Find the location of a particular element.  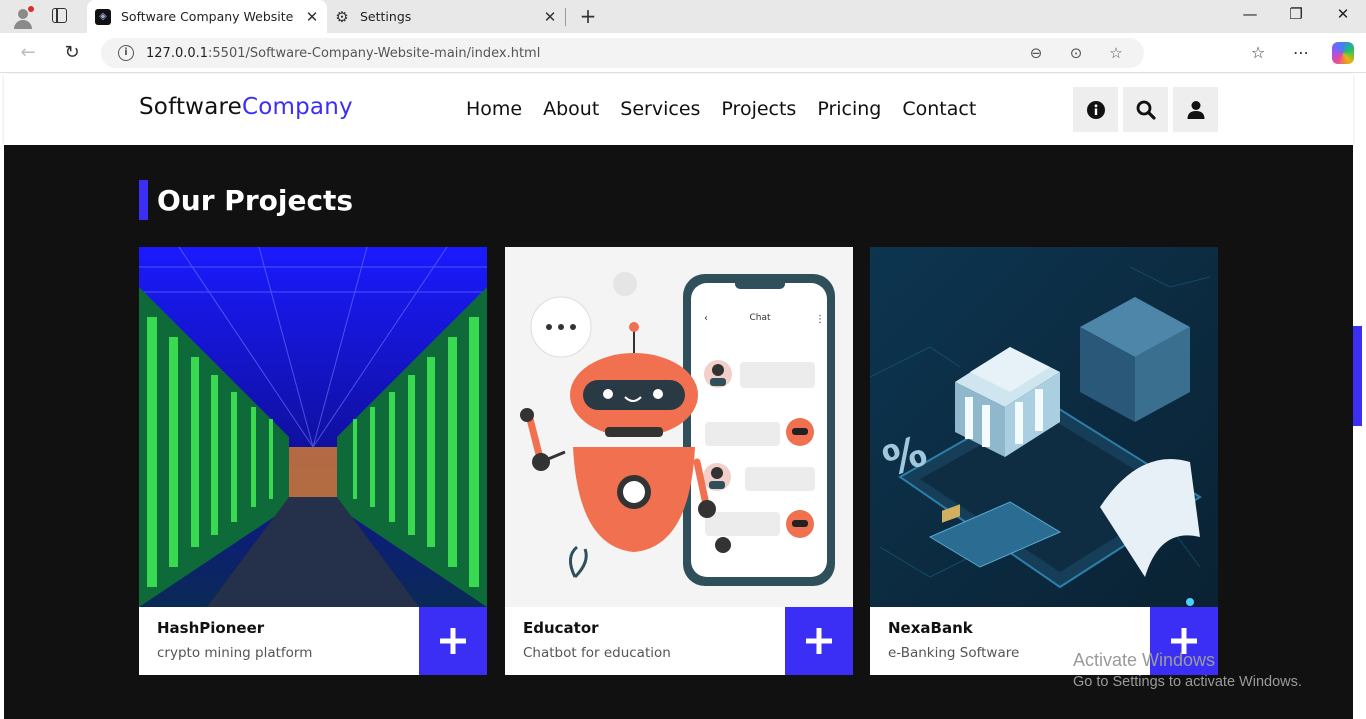

project-description: crypto mining platform is located at coordinates (235, 653).